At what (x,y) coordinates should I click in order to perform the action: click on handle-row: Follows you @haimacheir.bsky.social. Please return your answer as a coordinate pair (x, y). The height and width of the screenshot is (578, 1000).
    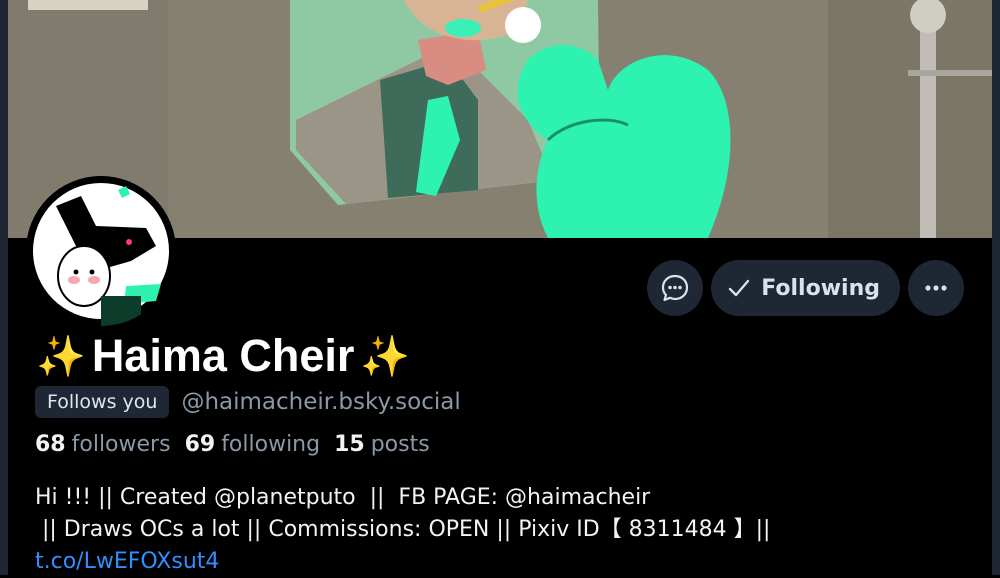
    Looking at the image, I should click on (248, 402).